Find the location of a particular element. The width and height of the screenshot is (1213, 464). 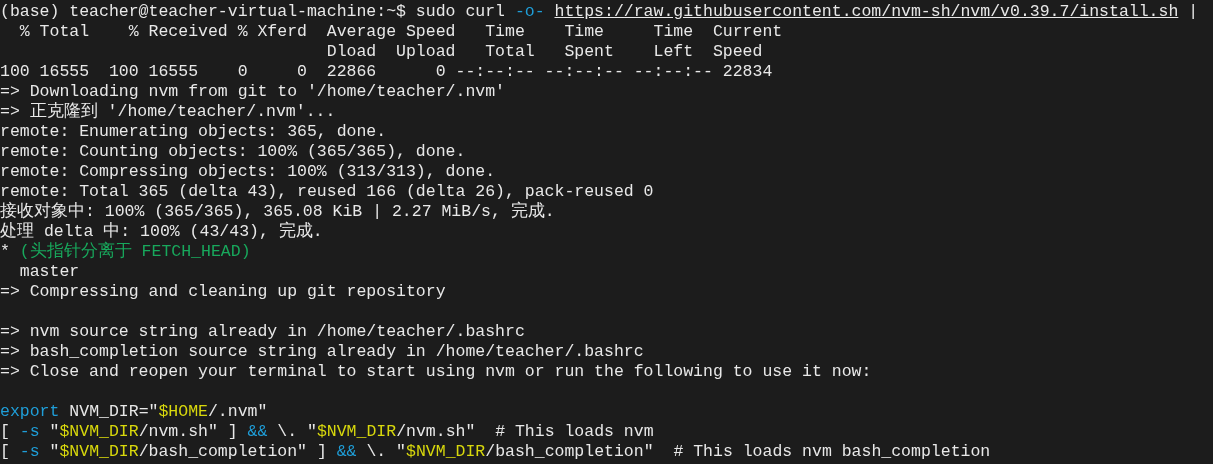

terminal-line: 100 16555 100 16555 0 0 22866 0 --:--:-- --:--:-- --:--:-- 22834 is located at coordinates (386, 72).